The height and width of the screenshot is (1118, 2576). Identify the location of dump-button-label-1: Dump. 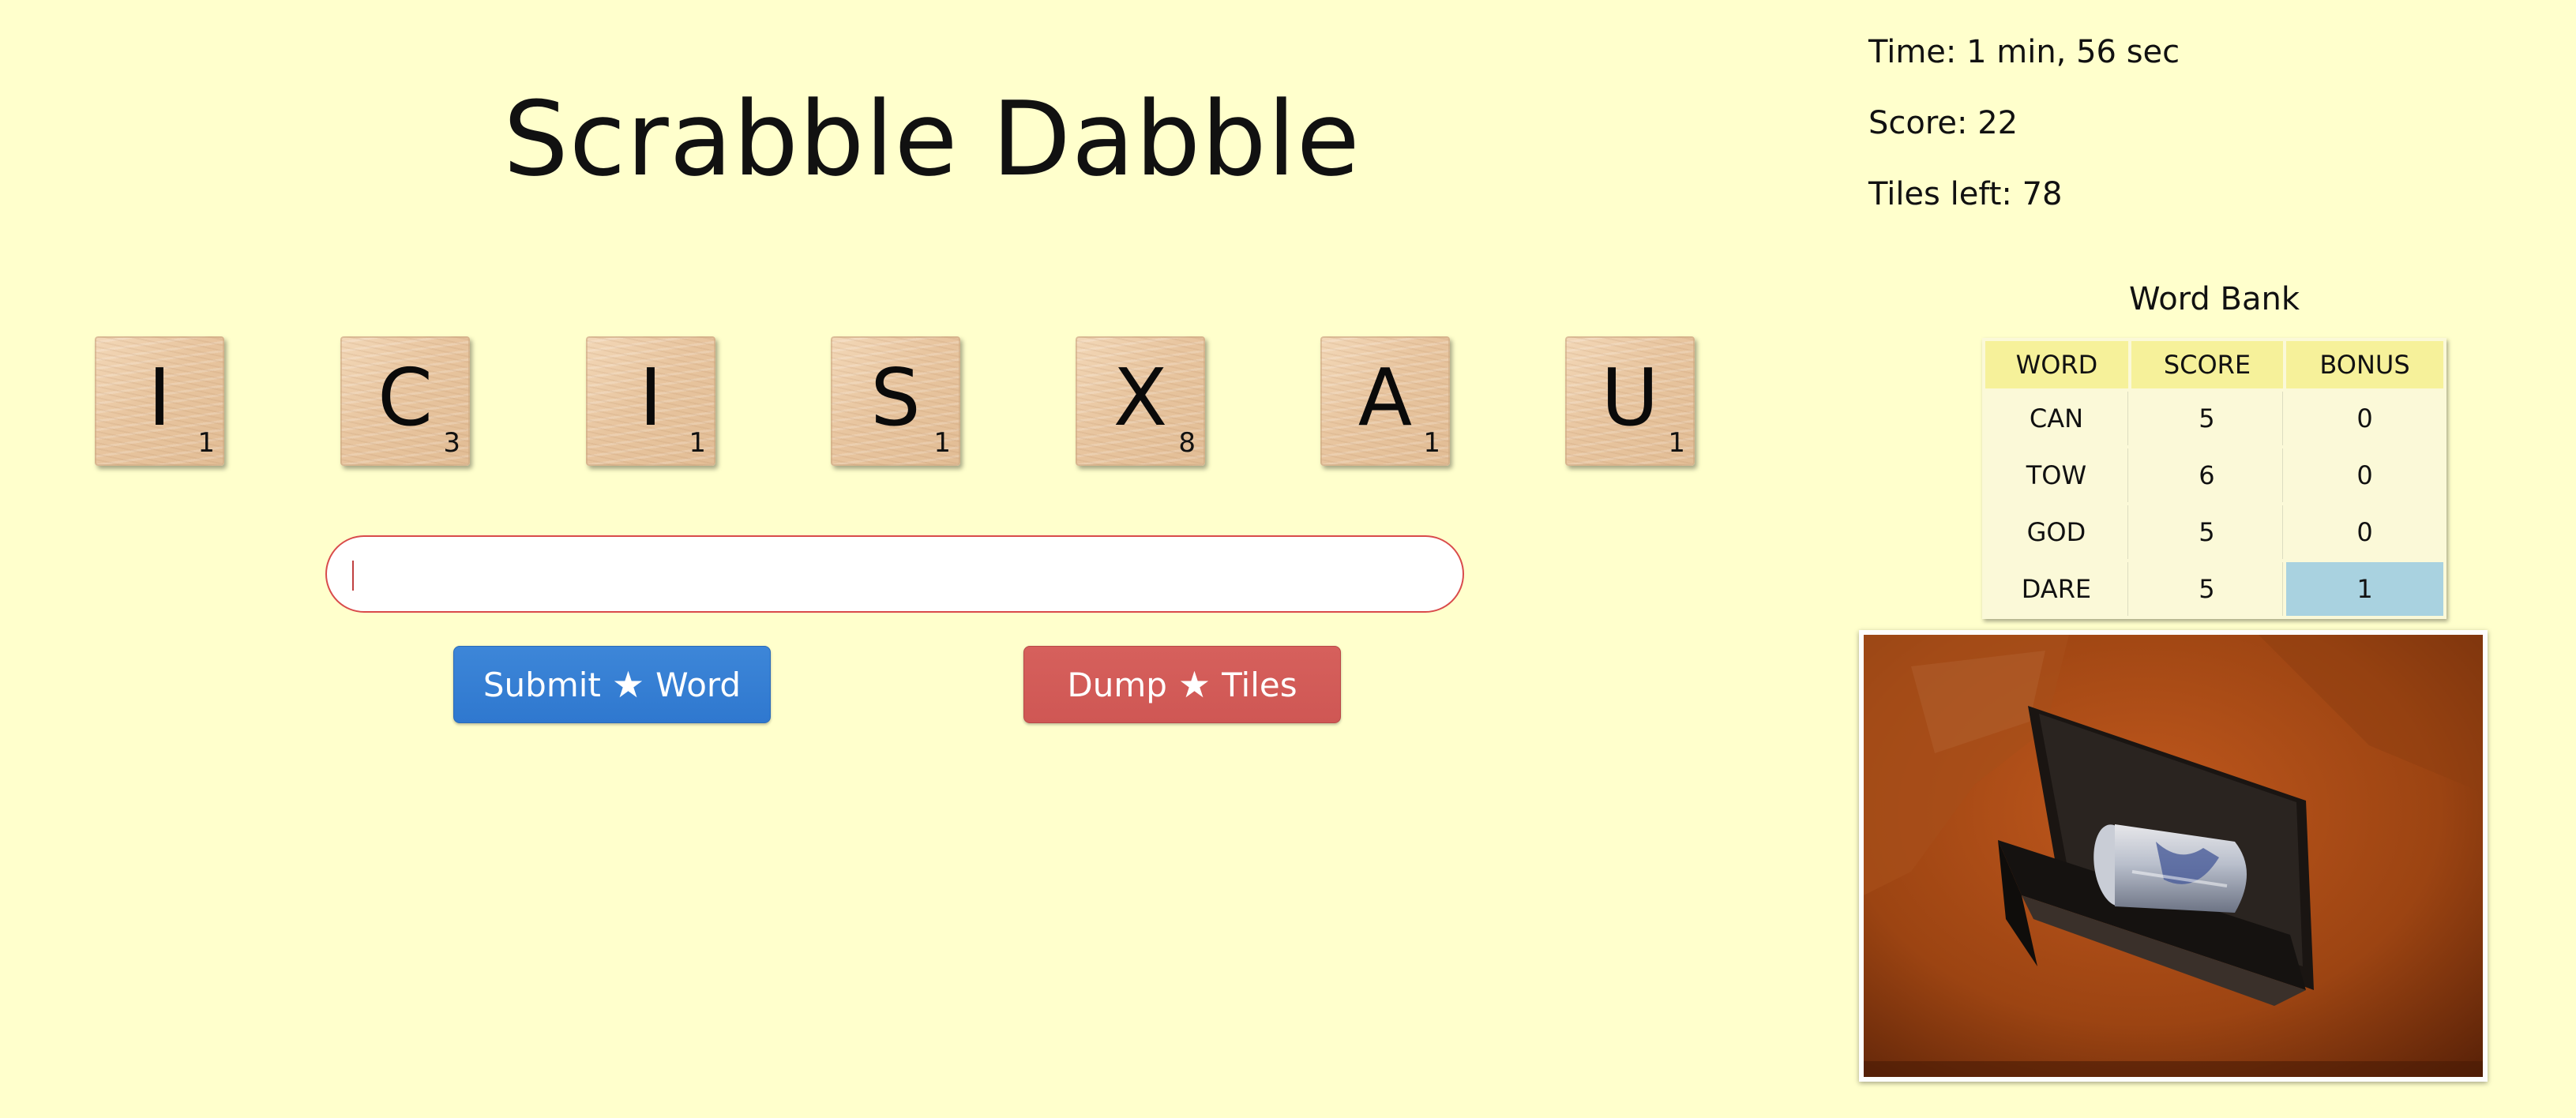
(1117, 684).